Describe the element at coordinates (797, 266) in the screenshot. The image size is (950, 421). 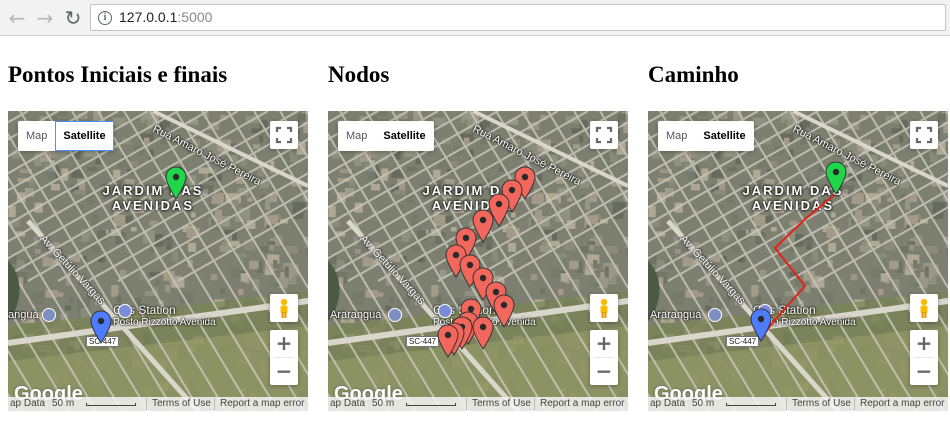
I see `path-route` at that location.